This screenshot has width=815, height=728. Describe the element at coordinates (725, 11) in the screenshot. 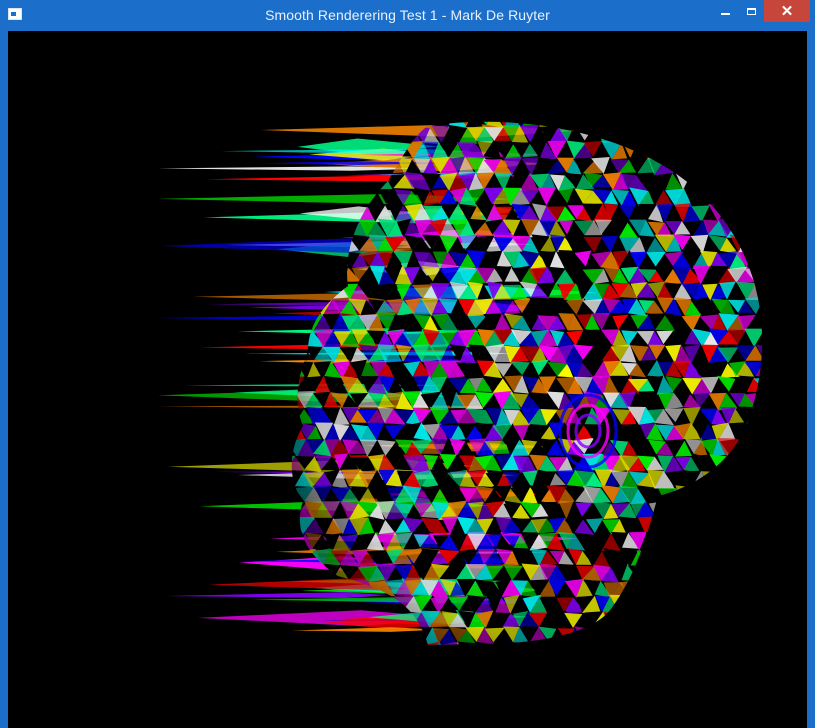

I see `minimize-button` at that location.